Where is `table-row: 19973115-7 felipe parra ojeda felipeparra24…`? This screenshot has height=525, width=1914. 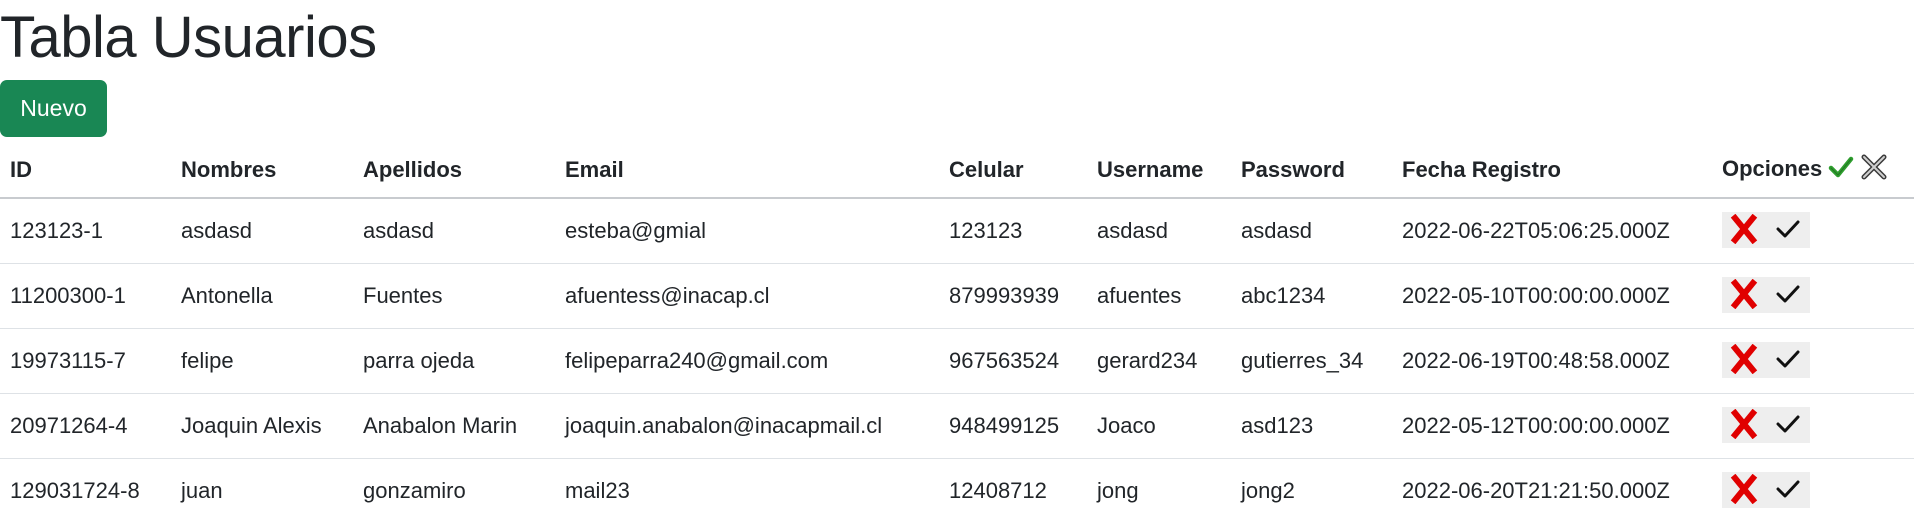 table-row: 19973115-7 felipe parra ojeda felipeparra24… is located at coordinates (957, 361).